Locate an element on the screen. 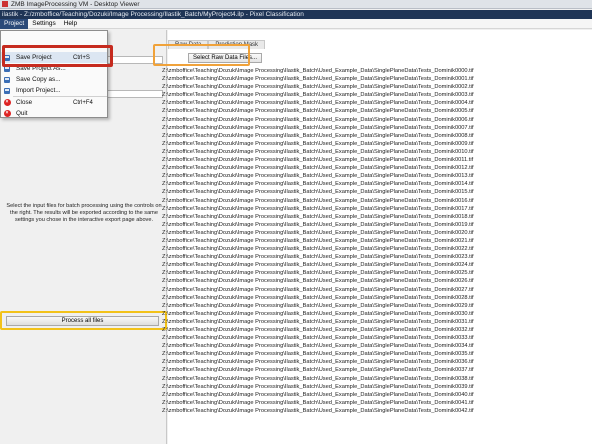  menu-item-shortcut: Ctrl+F4 is located at coordinates (83, 102).